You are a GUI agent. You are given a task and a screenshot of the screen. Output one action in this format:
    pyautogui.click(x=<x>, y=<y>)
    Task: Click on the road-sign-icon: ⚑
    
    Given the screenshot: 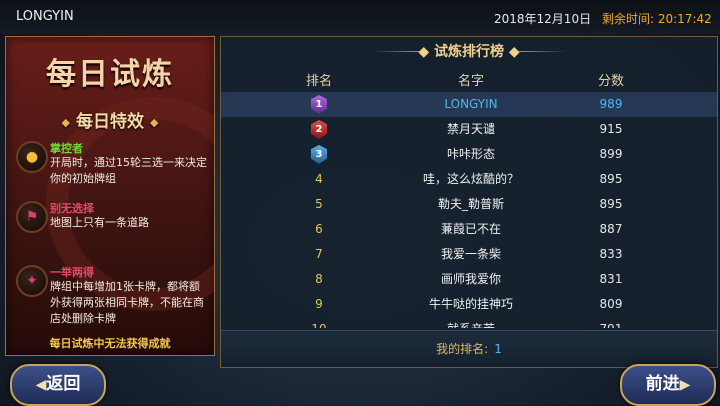 What is the action you would take?
    pyautogui.click(x=32, y=217)
    